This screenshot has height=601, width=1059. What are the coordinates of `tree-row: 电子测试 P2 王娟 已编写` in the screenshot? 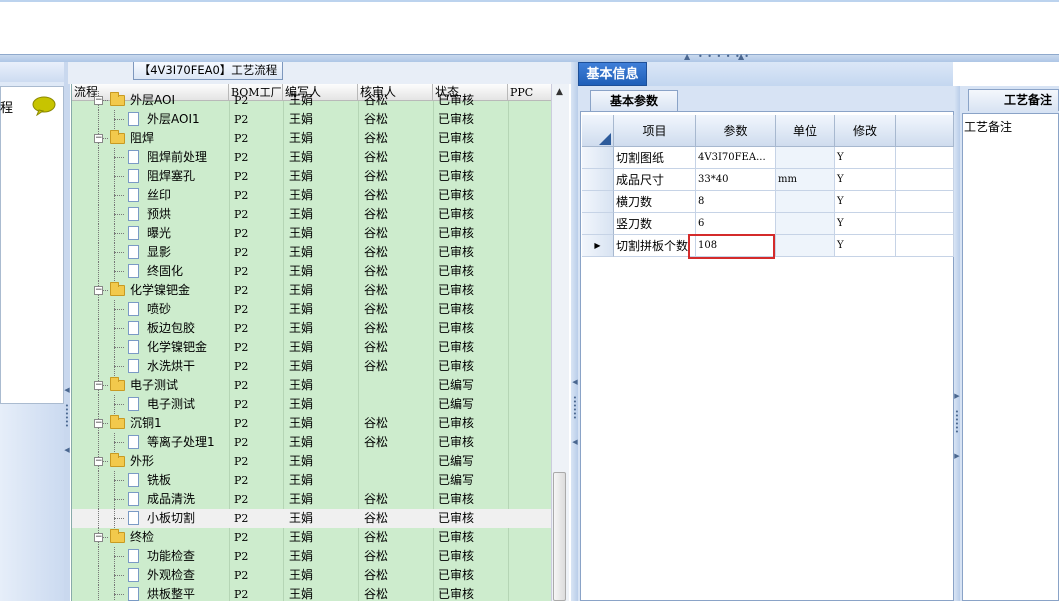 It's located at (312, 404).